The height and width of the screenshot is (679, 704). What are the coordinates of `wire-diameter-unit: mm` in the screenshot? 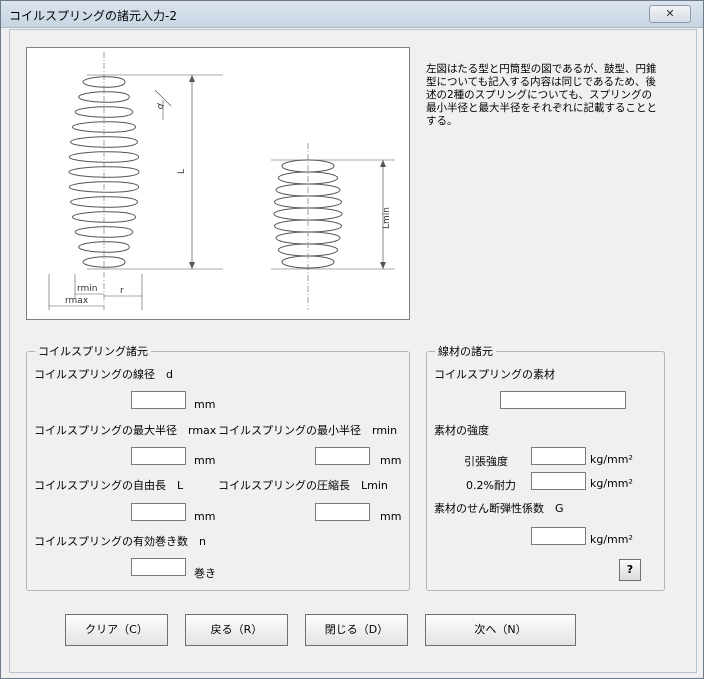 It's located at (205, 404).